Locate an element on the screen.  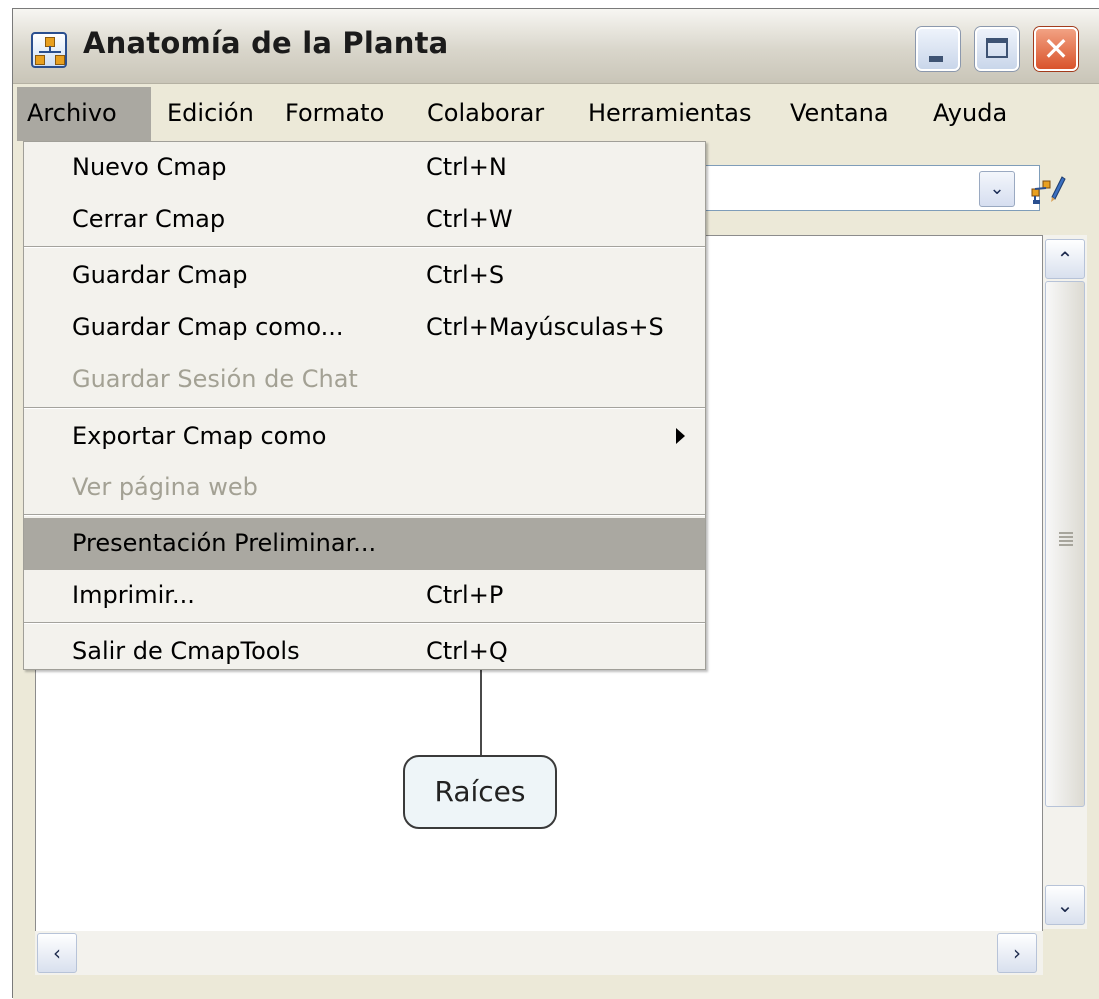
menuitem-label: Ver página web is located at coordinates (165, 487).